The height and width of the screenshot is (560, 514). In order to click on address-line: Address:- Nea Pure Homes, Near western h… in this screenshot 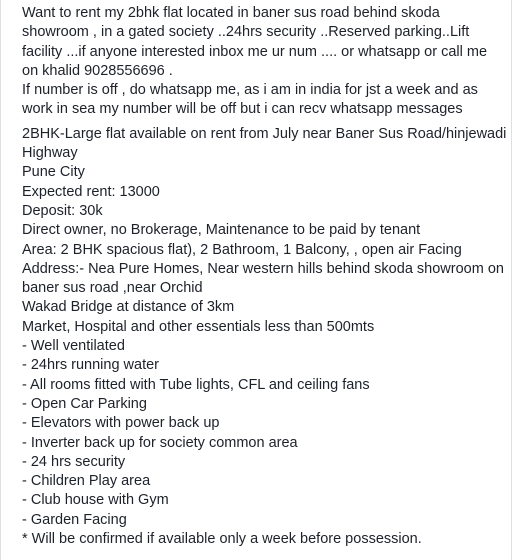, I will do `click(263, 268)`.